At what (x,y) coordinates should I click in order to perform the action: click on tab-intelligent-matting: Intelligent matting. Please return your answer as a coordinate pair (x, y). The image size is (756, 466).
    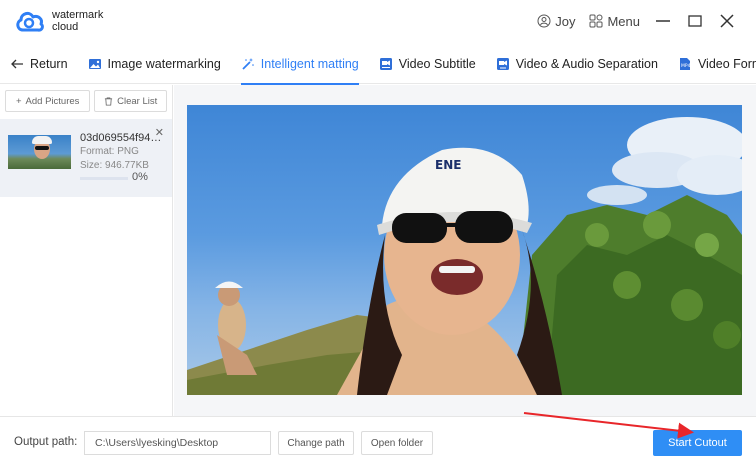
    Looking at the image, I should click on (300, 64).